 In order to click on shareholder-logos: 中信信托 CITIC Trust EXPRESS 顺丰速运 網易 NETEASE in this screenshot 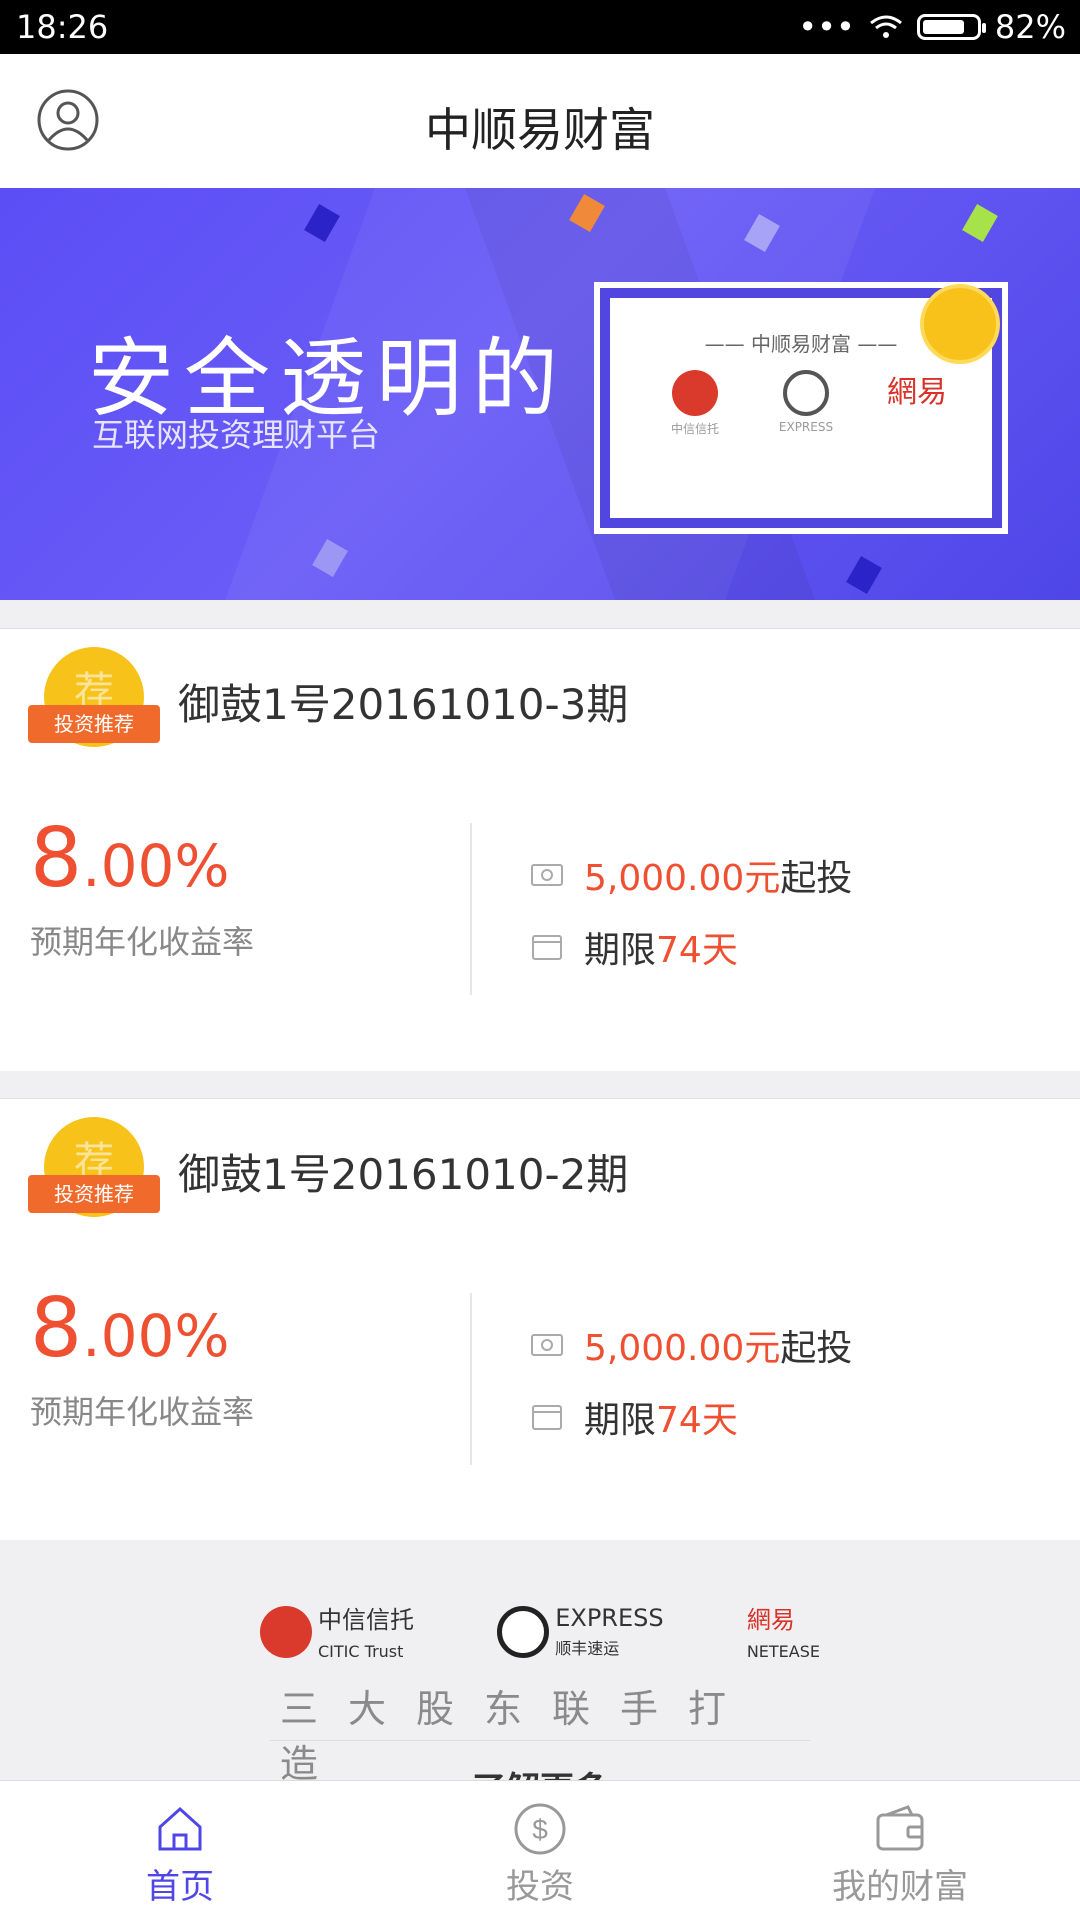, I will do `click(540, 1631)`.